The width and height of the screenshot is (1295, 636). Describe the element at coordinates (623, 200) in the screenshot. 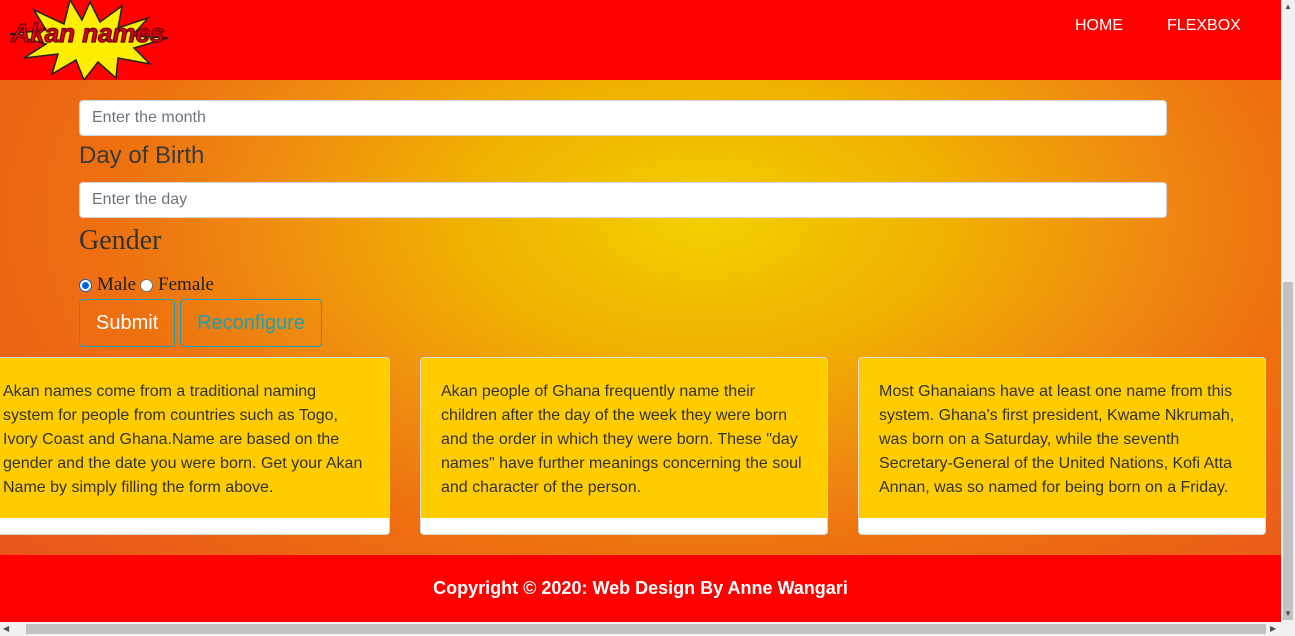

I see `day-input` at that location.